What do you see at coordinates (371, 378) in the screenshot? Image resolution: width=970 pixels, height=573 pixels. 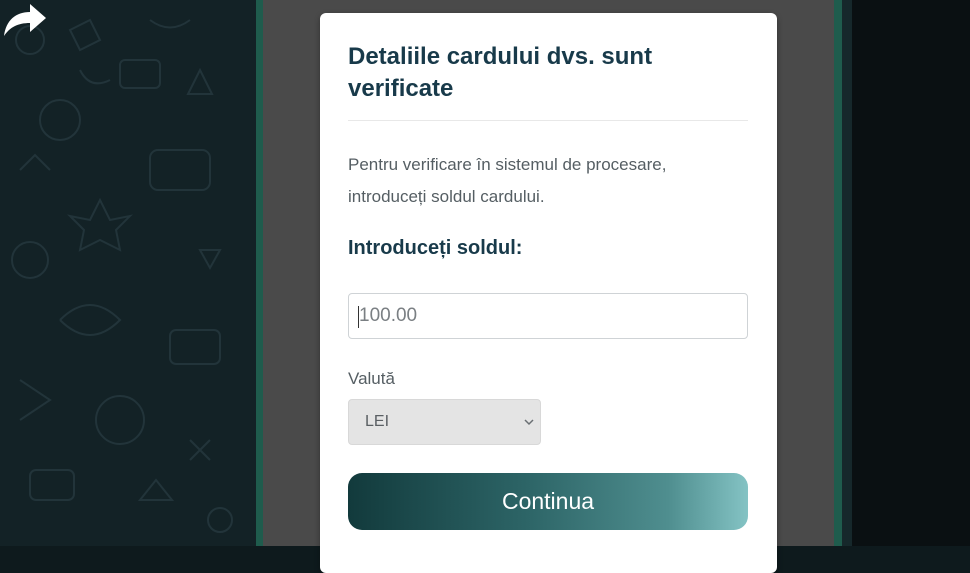 I see `currency-label: Valută` at bounding box center [371, 378].